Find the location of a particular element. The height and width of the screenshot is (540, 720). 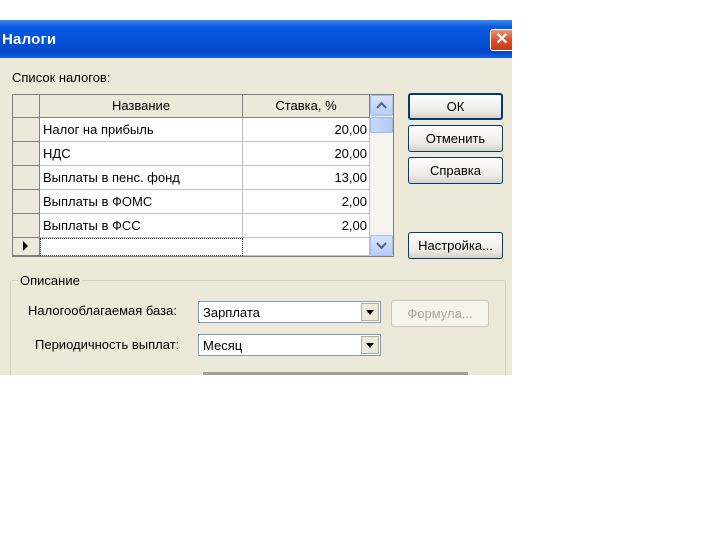

table-cell-name: НДС is located at coordinates (141, 154).